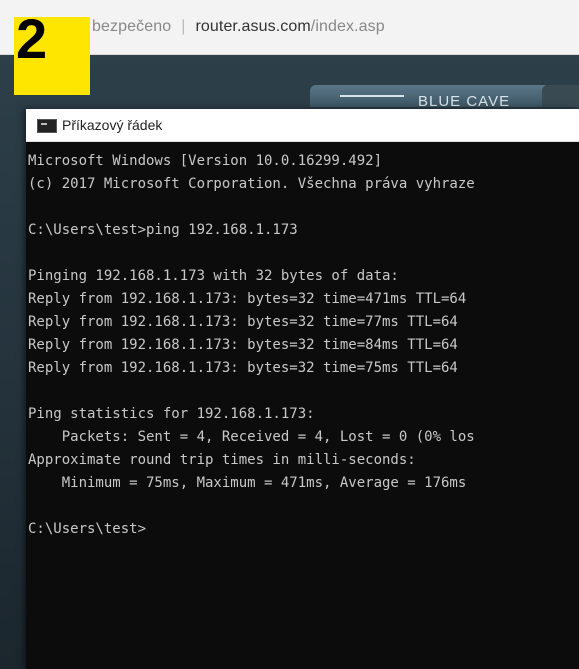 Image resolution: width=579 pixels, height=669 pixels. Describe the element at coordinates (171, 414) in the screenshot. I see `console-line: Ping statistics for 192.168.1.173:` at that location.